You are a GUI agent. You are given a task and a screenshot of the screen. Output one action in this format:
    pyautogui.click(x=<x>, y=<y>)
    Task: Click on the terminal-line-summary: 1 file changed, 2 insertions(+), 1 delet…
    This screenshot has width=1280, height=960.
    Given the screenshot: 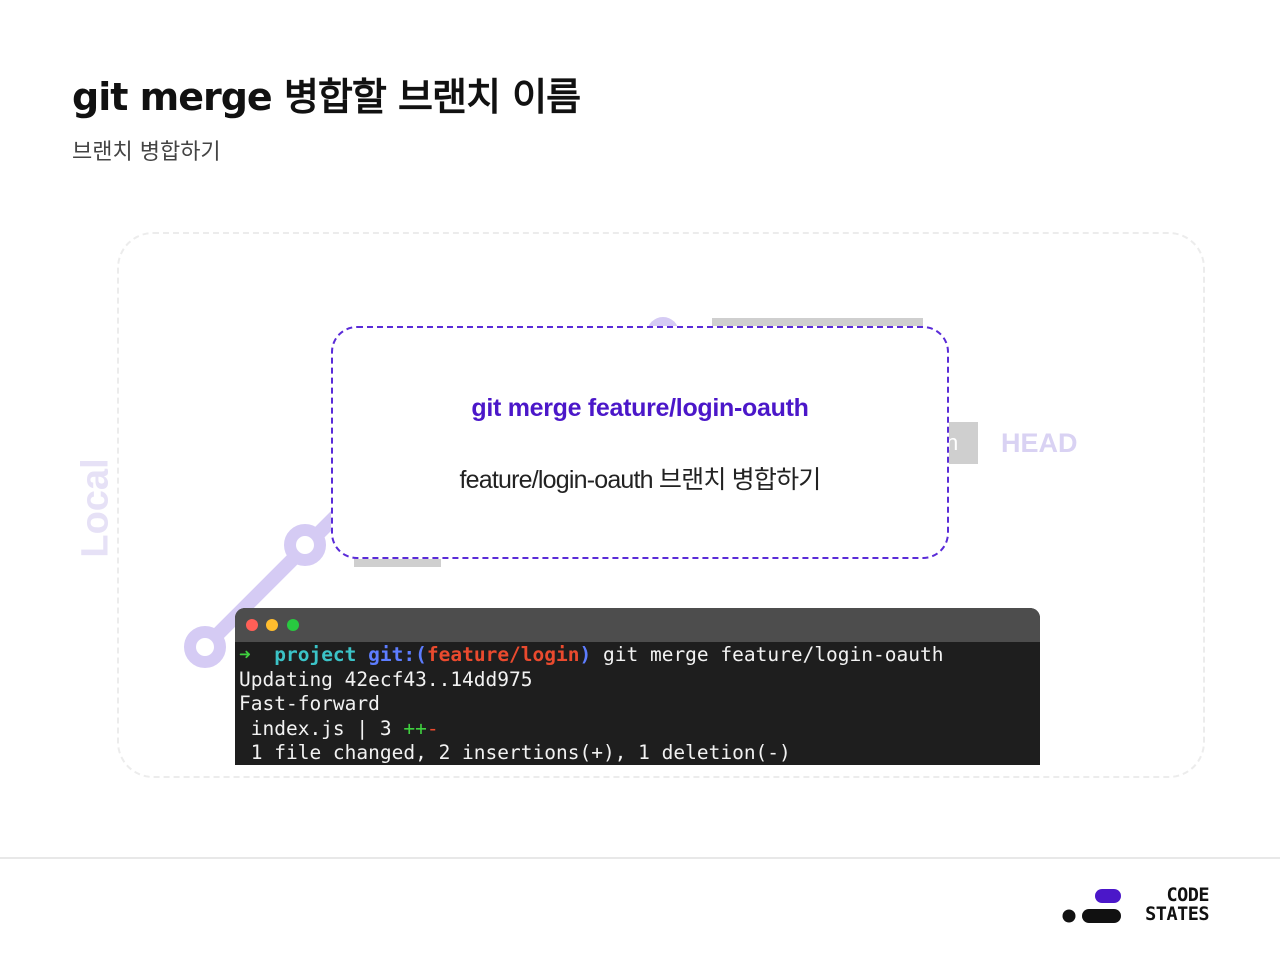 What is the action you would take?
    pyautogui.click(x=515, y=752)
    